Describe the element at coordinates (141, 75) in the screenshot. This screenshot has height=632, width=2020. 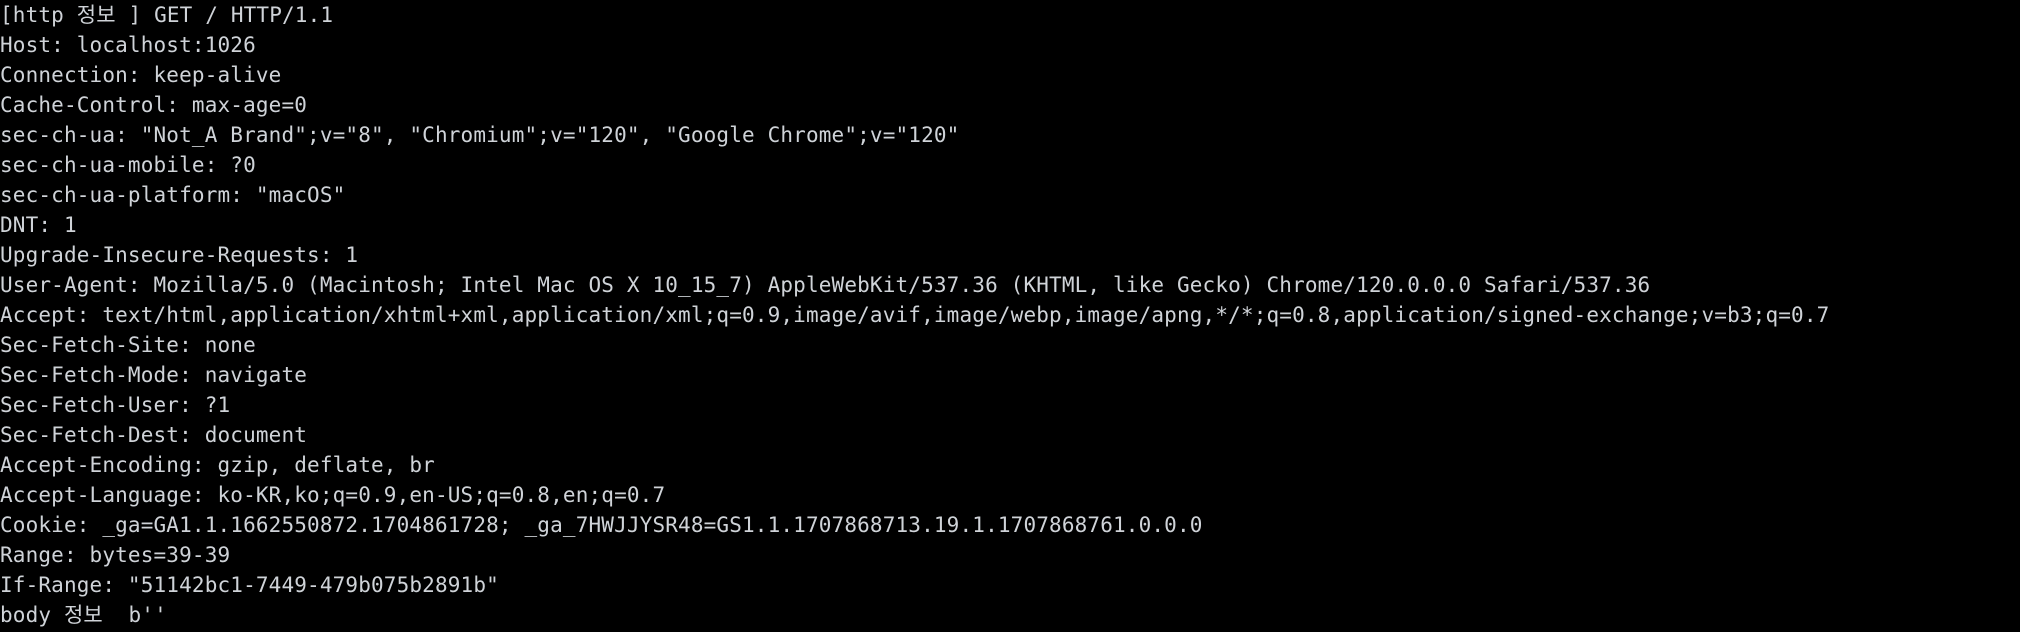
I see `terminal-line-connection: Connection: keep-alive` at that location.